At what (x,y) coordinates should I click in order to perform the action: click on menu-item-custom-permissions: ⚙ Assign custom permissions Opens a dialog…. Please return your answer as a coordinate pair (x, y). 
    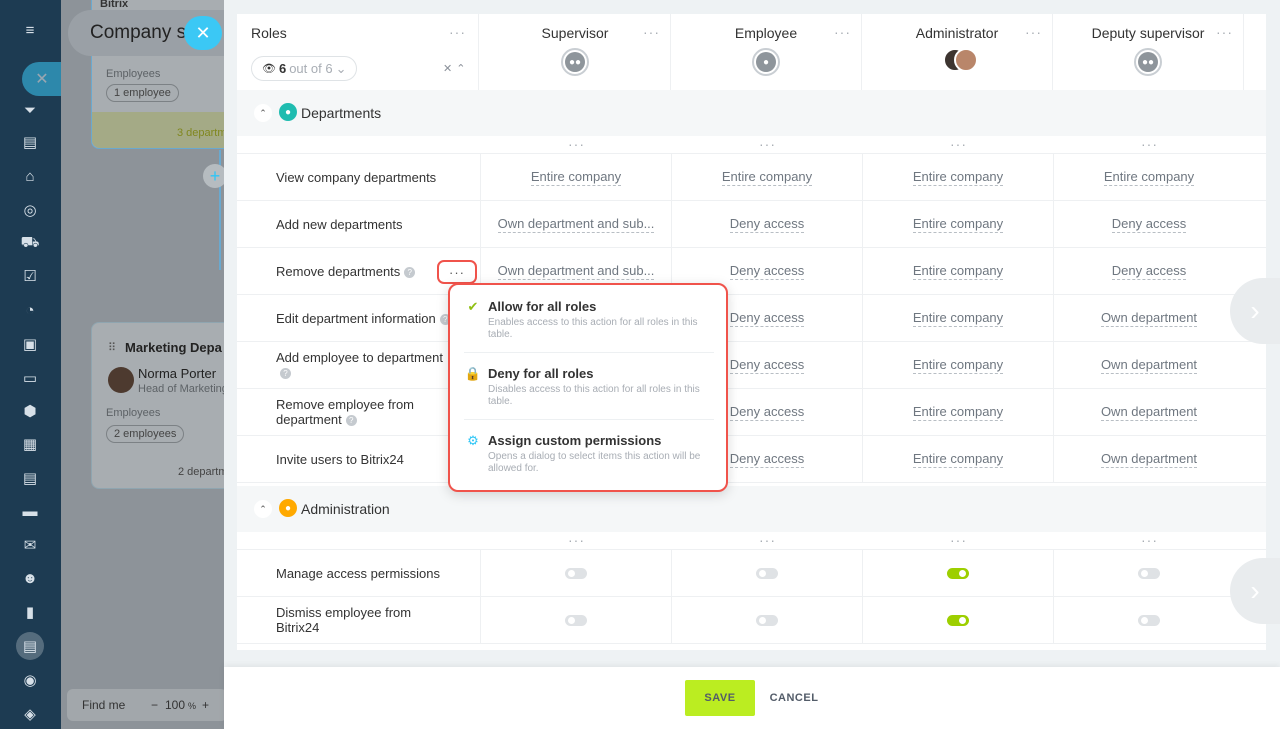
    Looking at the image, I should click on (588, 463).